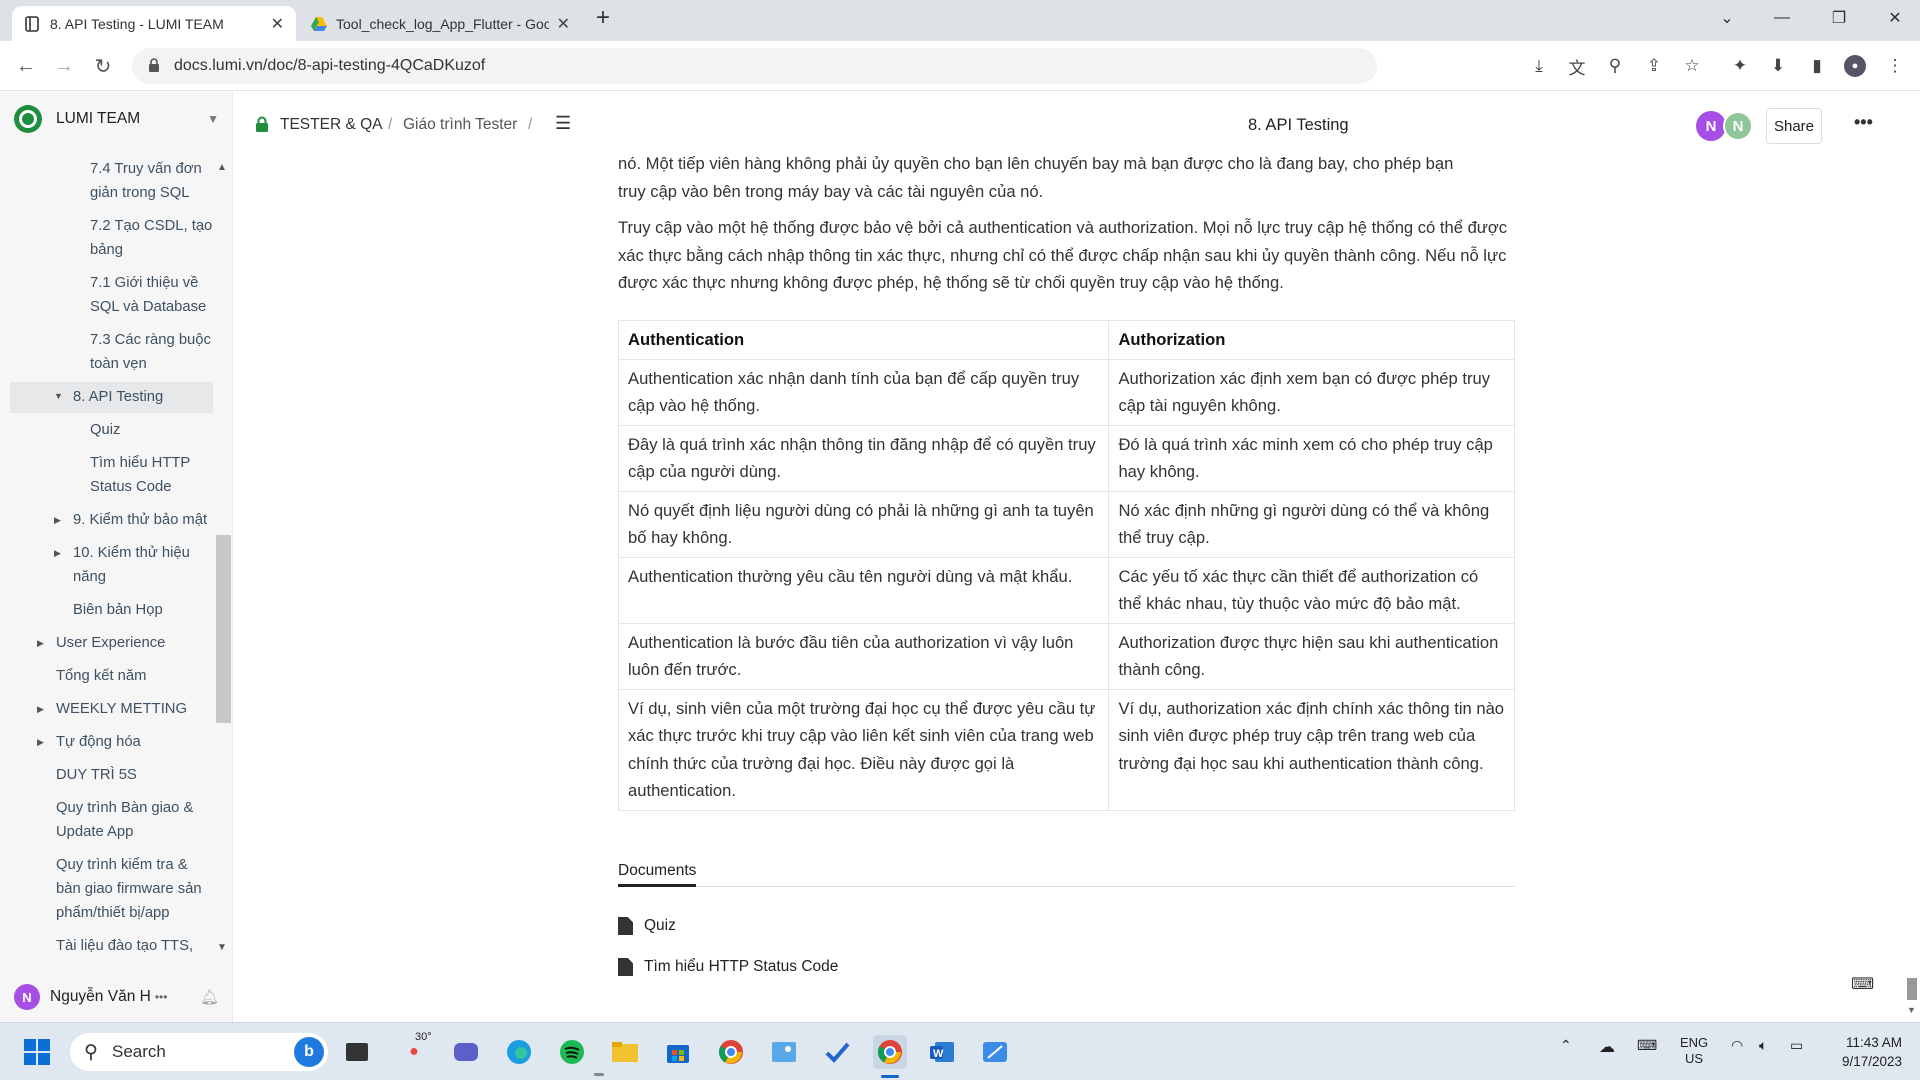 The image size is (1920, 1080). What do you see at coordinates (144, 283) in the screenshot?
I see `sidebar-item-7-1: 7.1 Giới thiệu về` at bounding box center [144, 283].